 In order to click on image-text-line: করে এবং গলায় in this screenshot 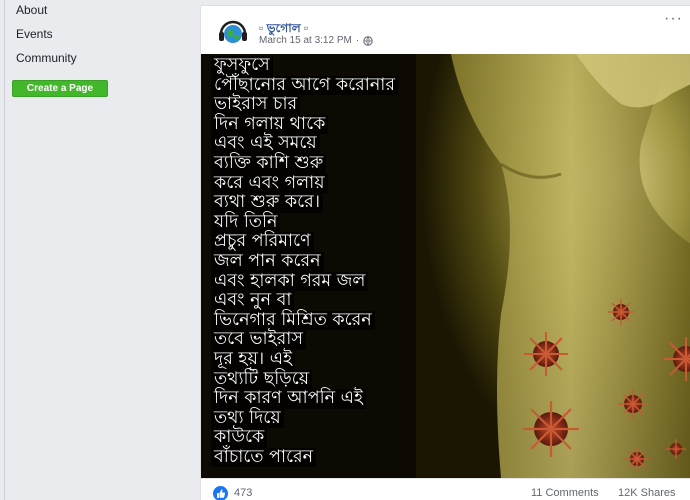, I will do `click(269, 183)`.